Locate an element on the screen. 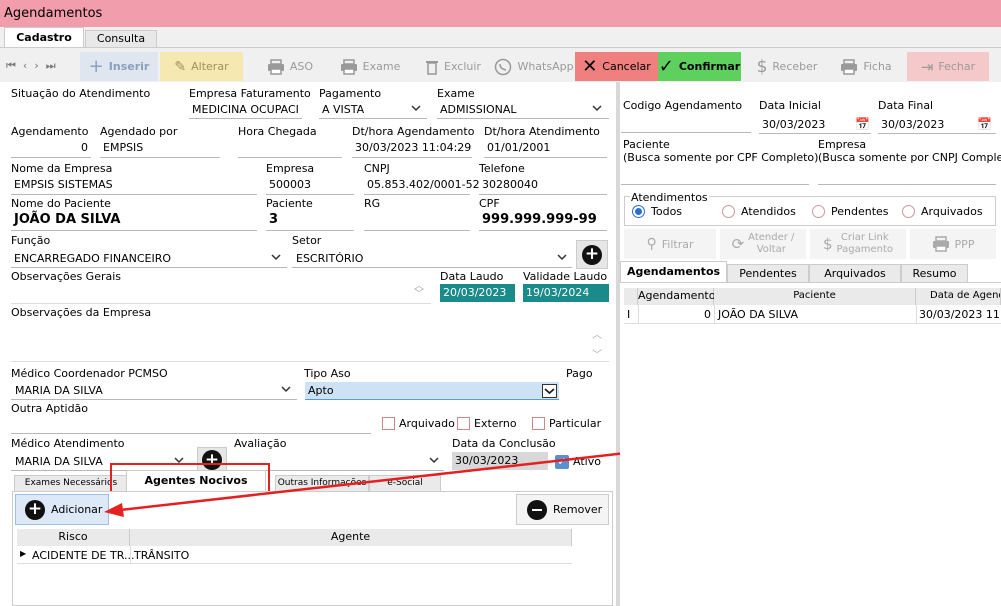  radio-arquivados is located at coordinates (908, 211).